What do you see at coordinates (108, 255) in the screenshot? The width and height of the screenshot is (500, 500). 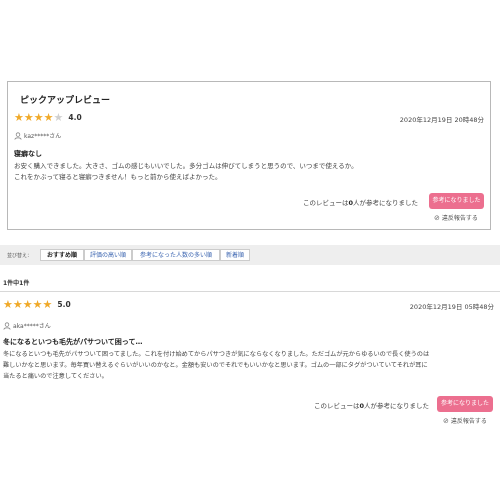 I see `tab-highest-rated: 評価の高い順` at bounding box center [108, 255].